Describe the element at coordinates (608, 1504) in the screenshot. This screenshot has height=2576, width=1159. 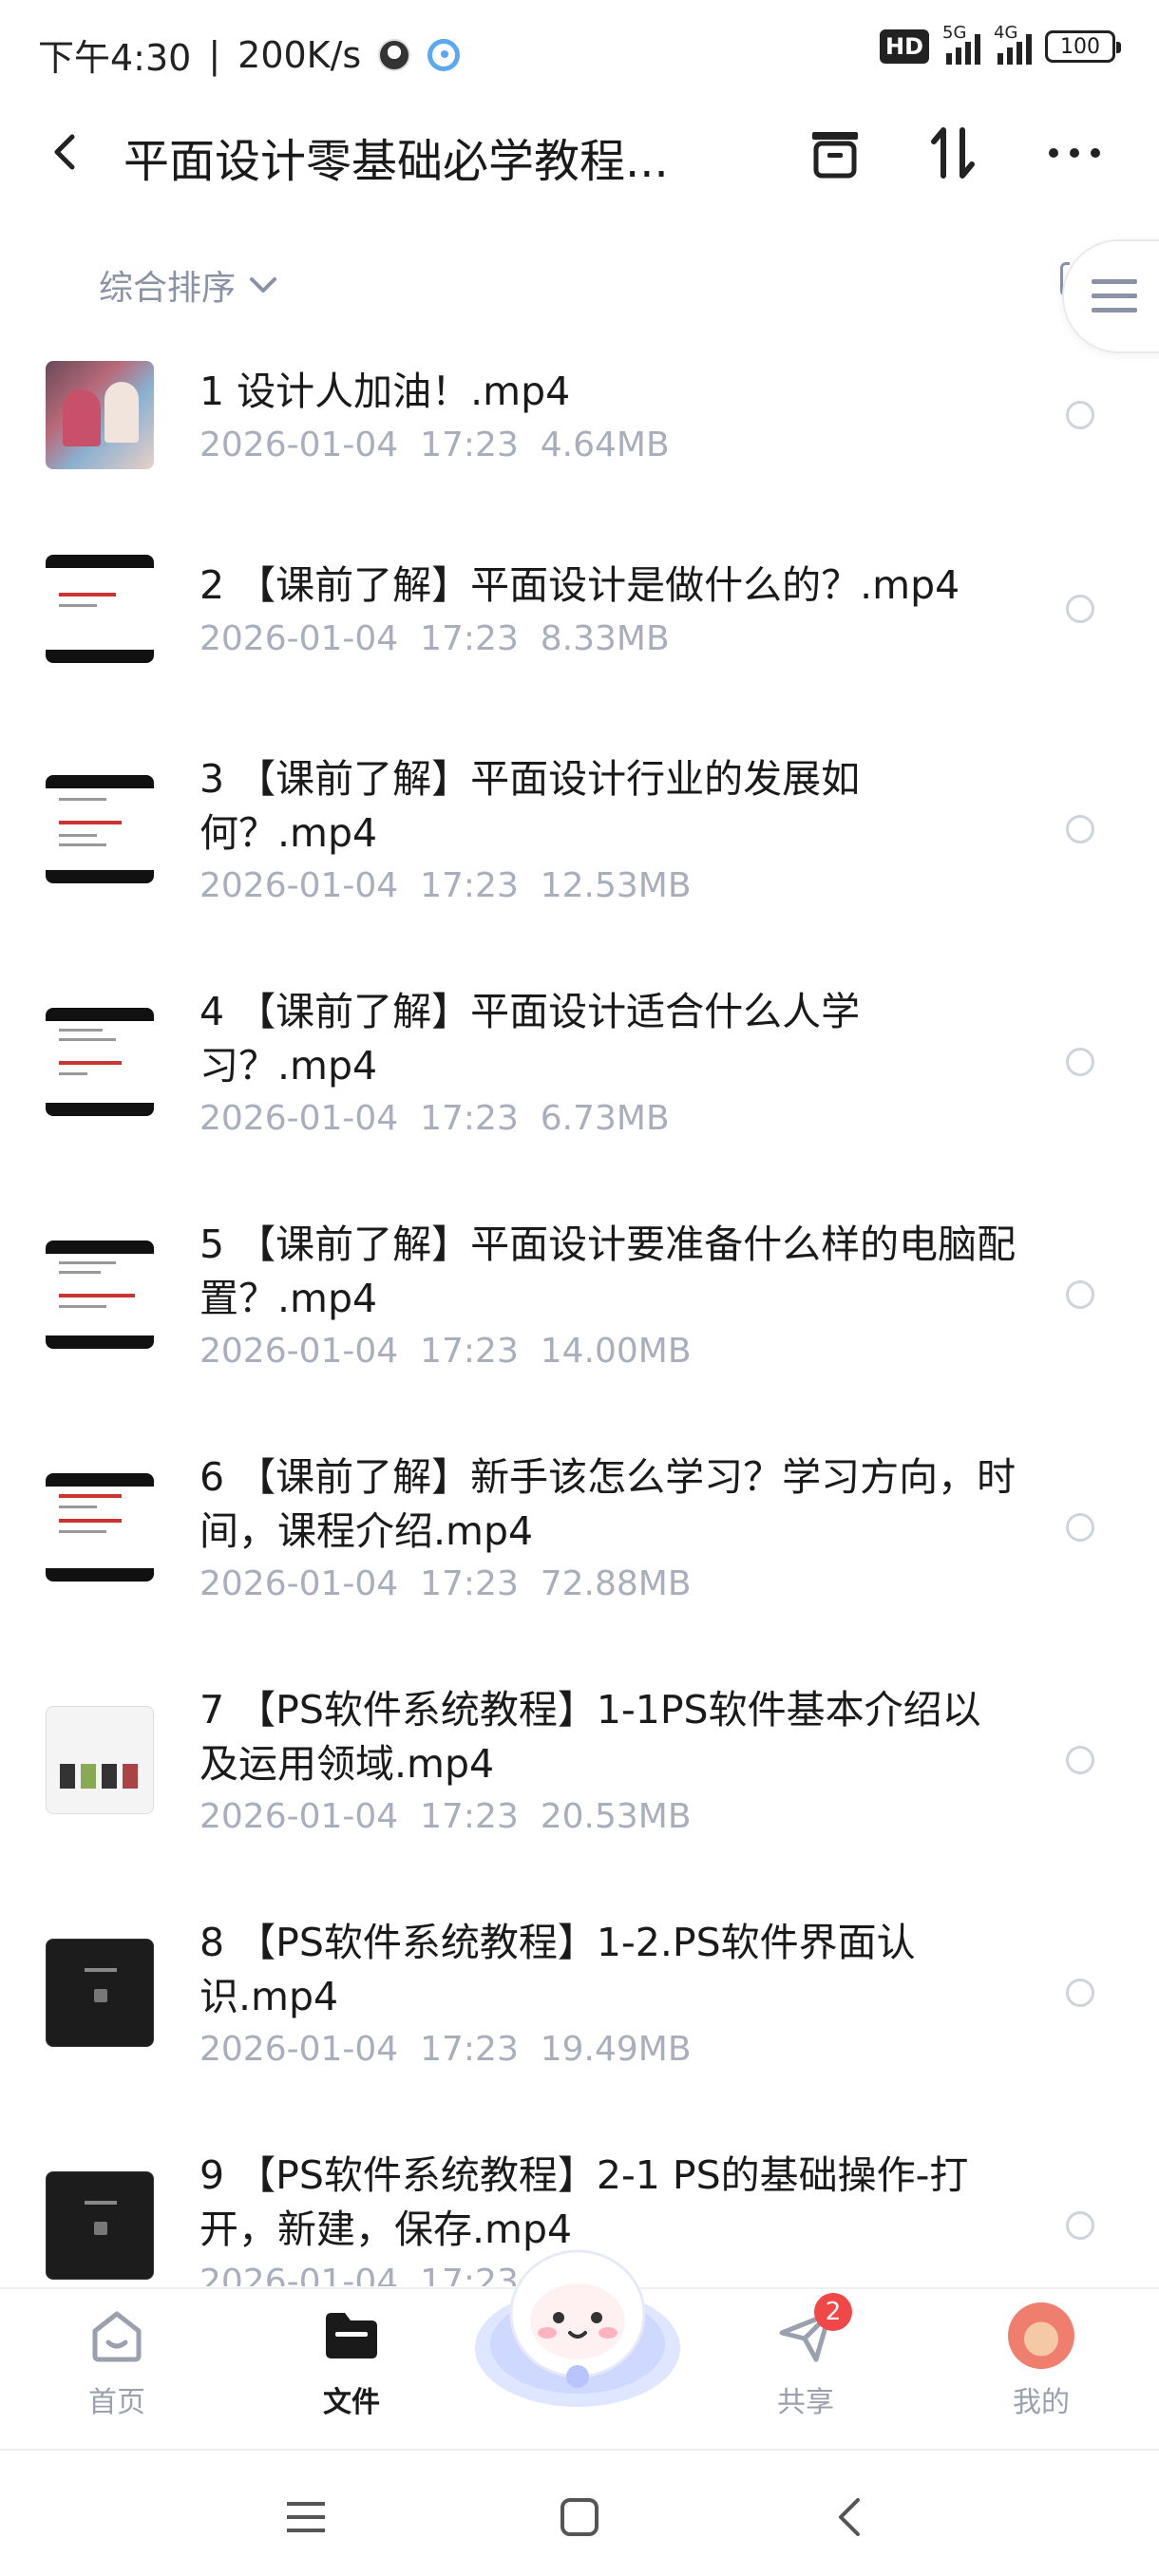
I see `file-name: 6 【课前了解】新手该怎么学习？学习方向，时间，课程介绍.mp4` at that location.